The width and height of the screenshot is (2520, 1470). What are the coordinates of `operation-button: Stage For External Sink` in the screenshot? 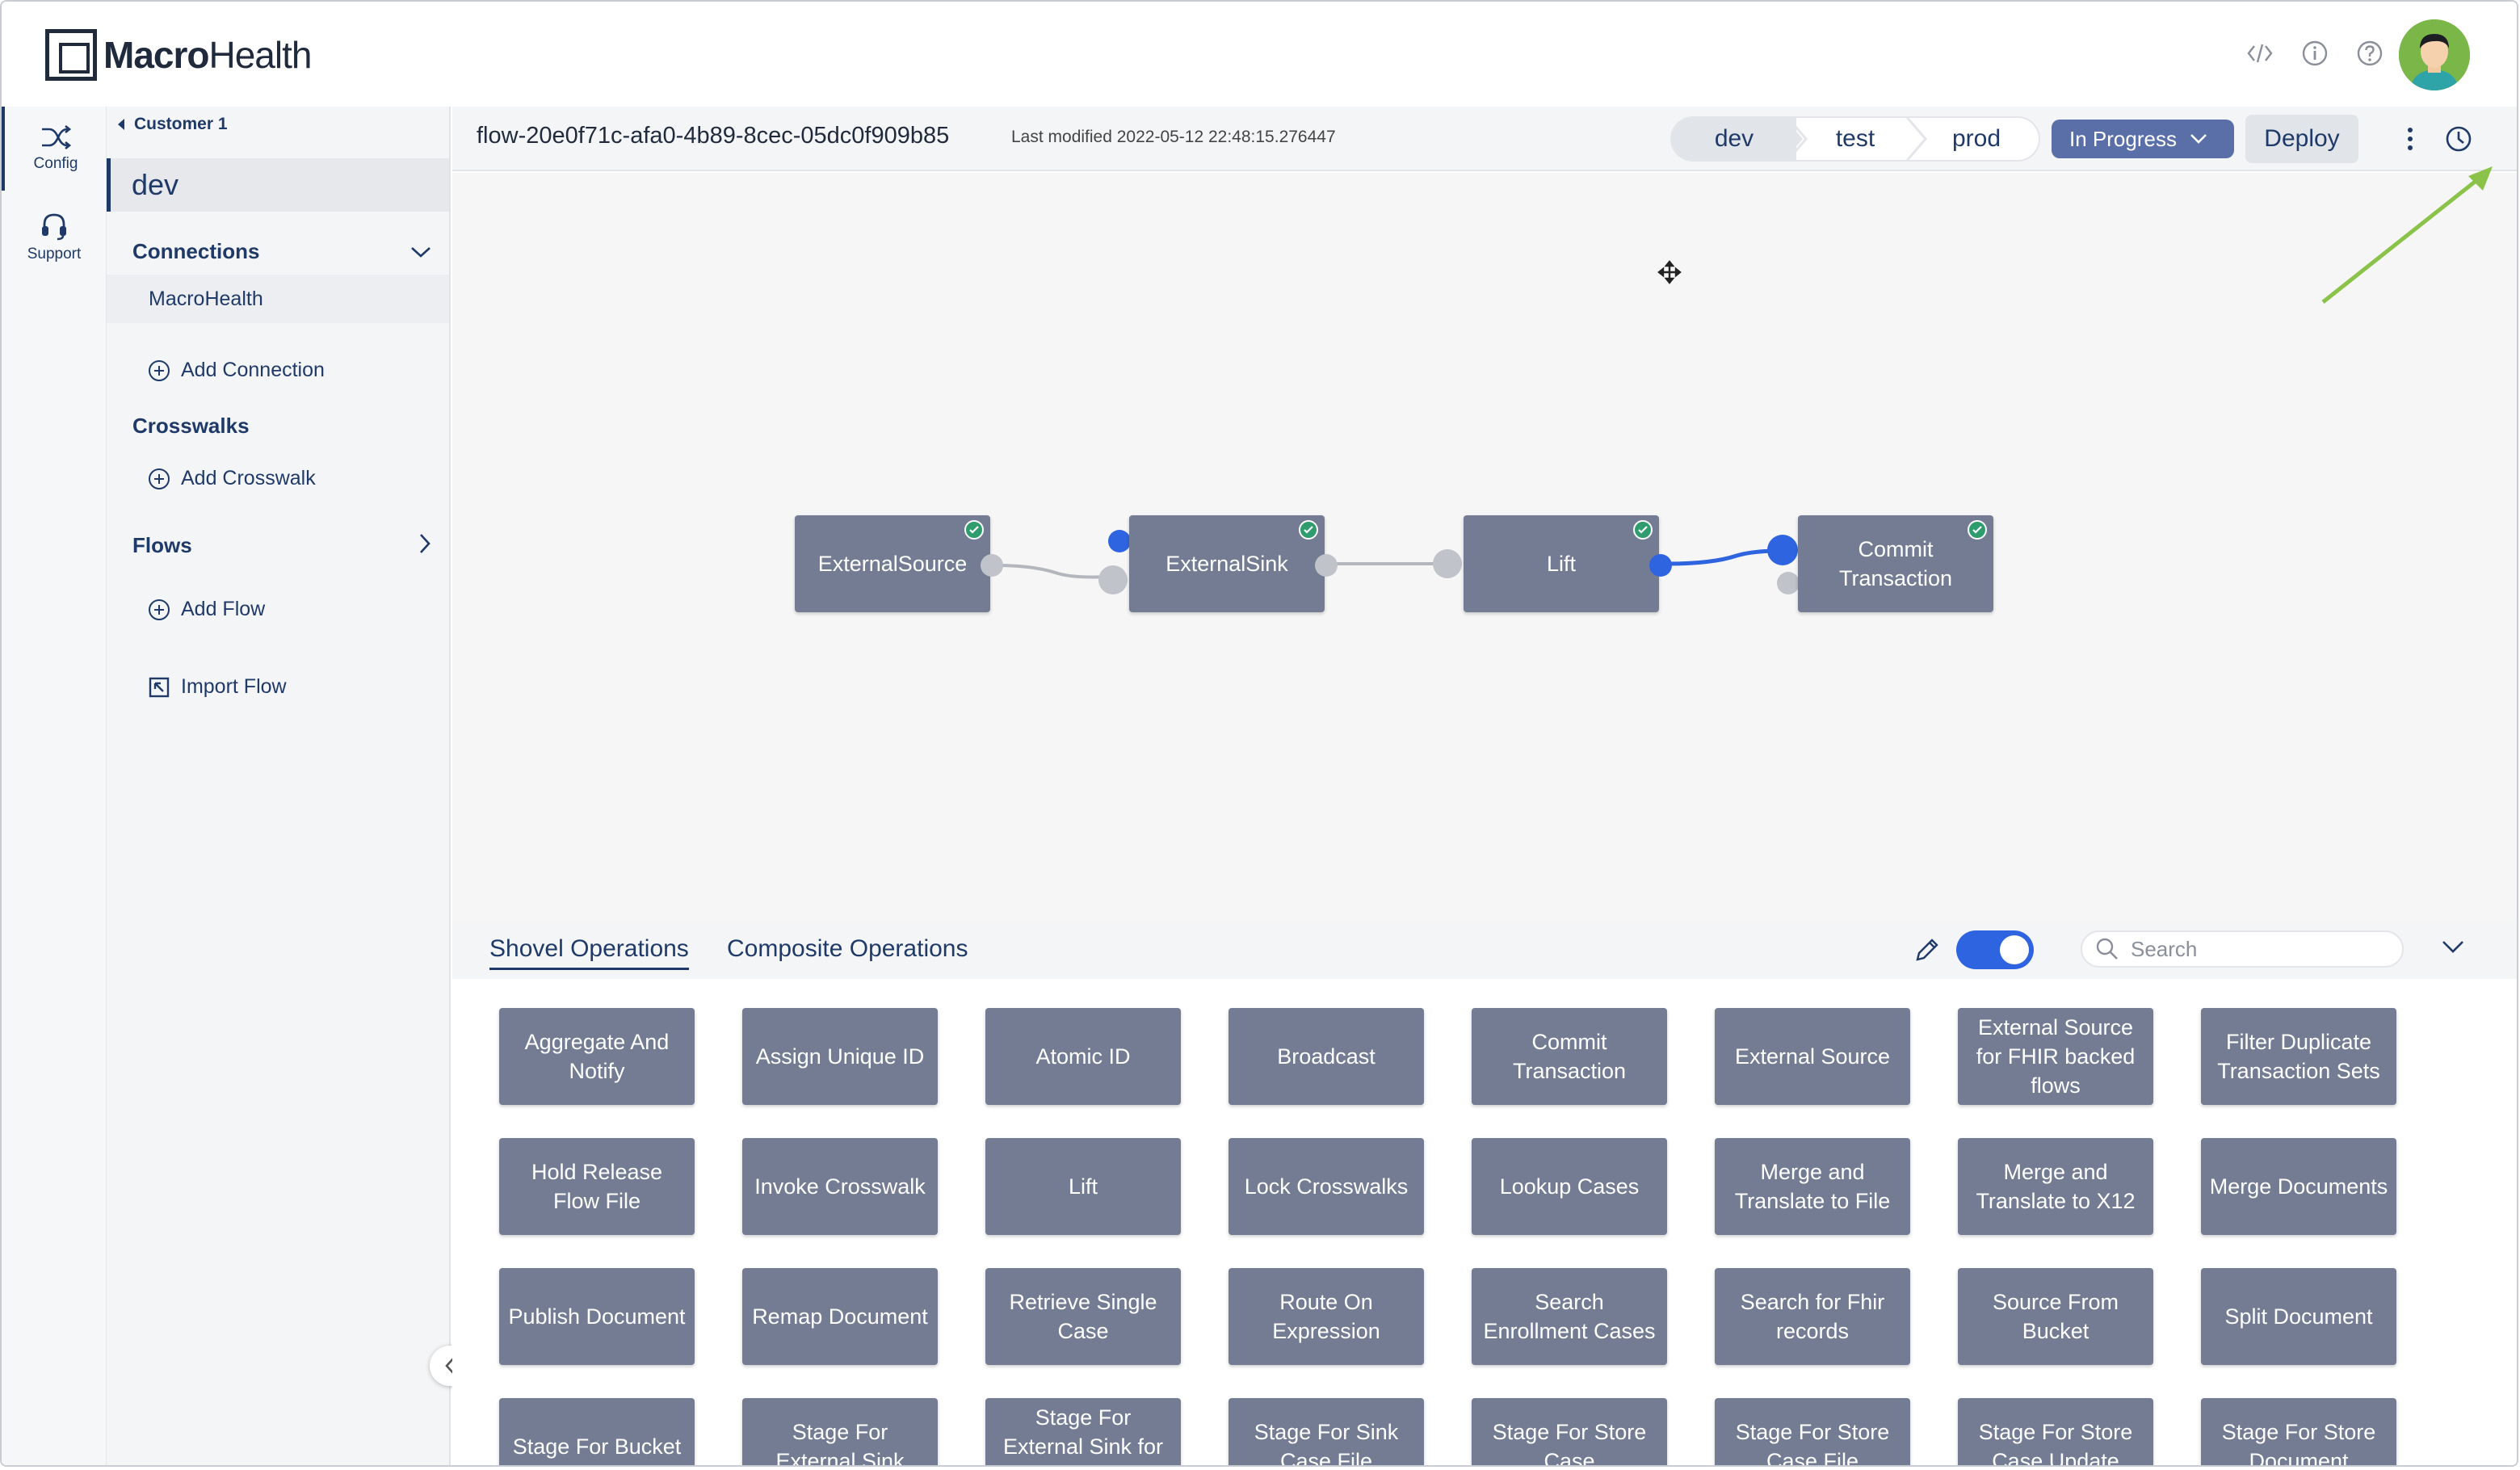 It's located at (840, 1432).